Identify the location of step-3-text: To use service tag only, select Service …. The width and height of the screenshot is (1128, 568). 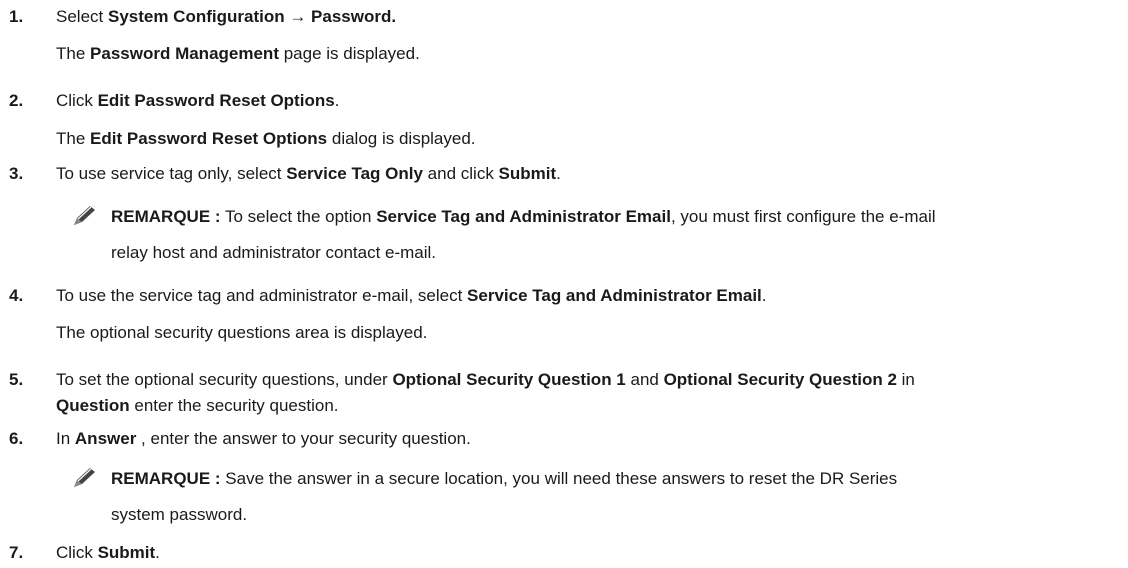
(308, 174).